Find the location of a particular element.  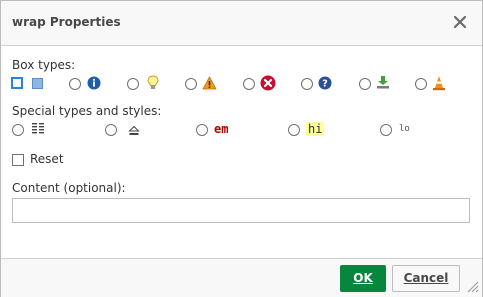

columns-radio is located at coordinates (18, 130).